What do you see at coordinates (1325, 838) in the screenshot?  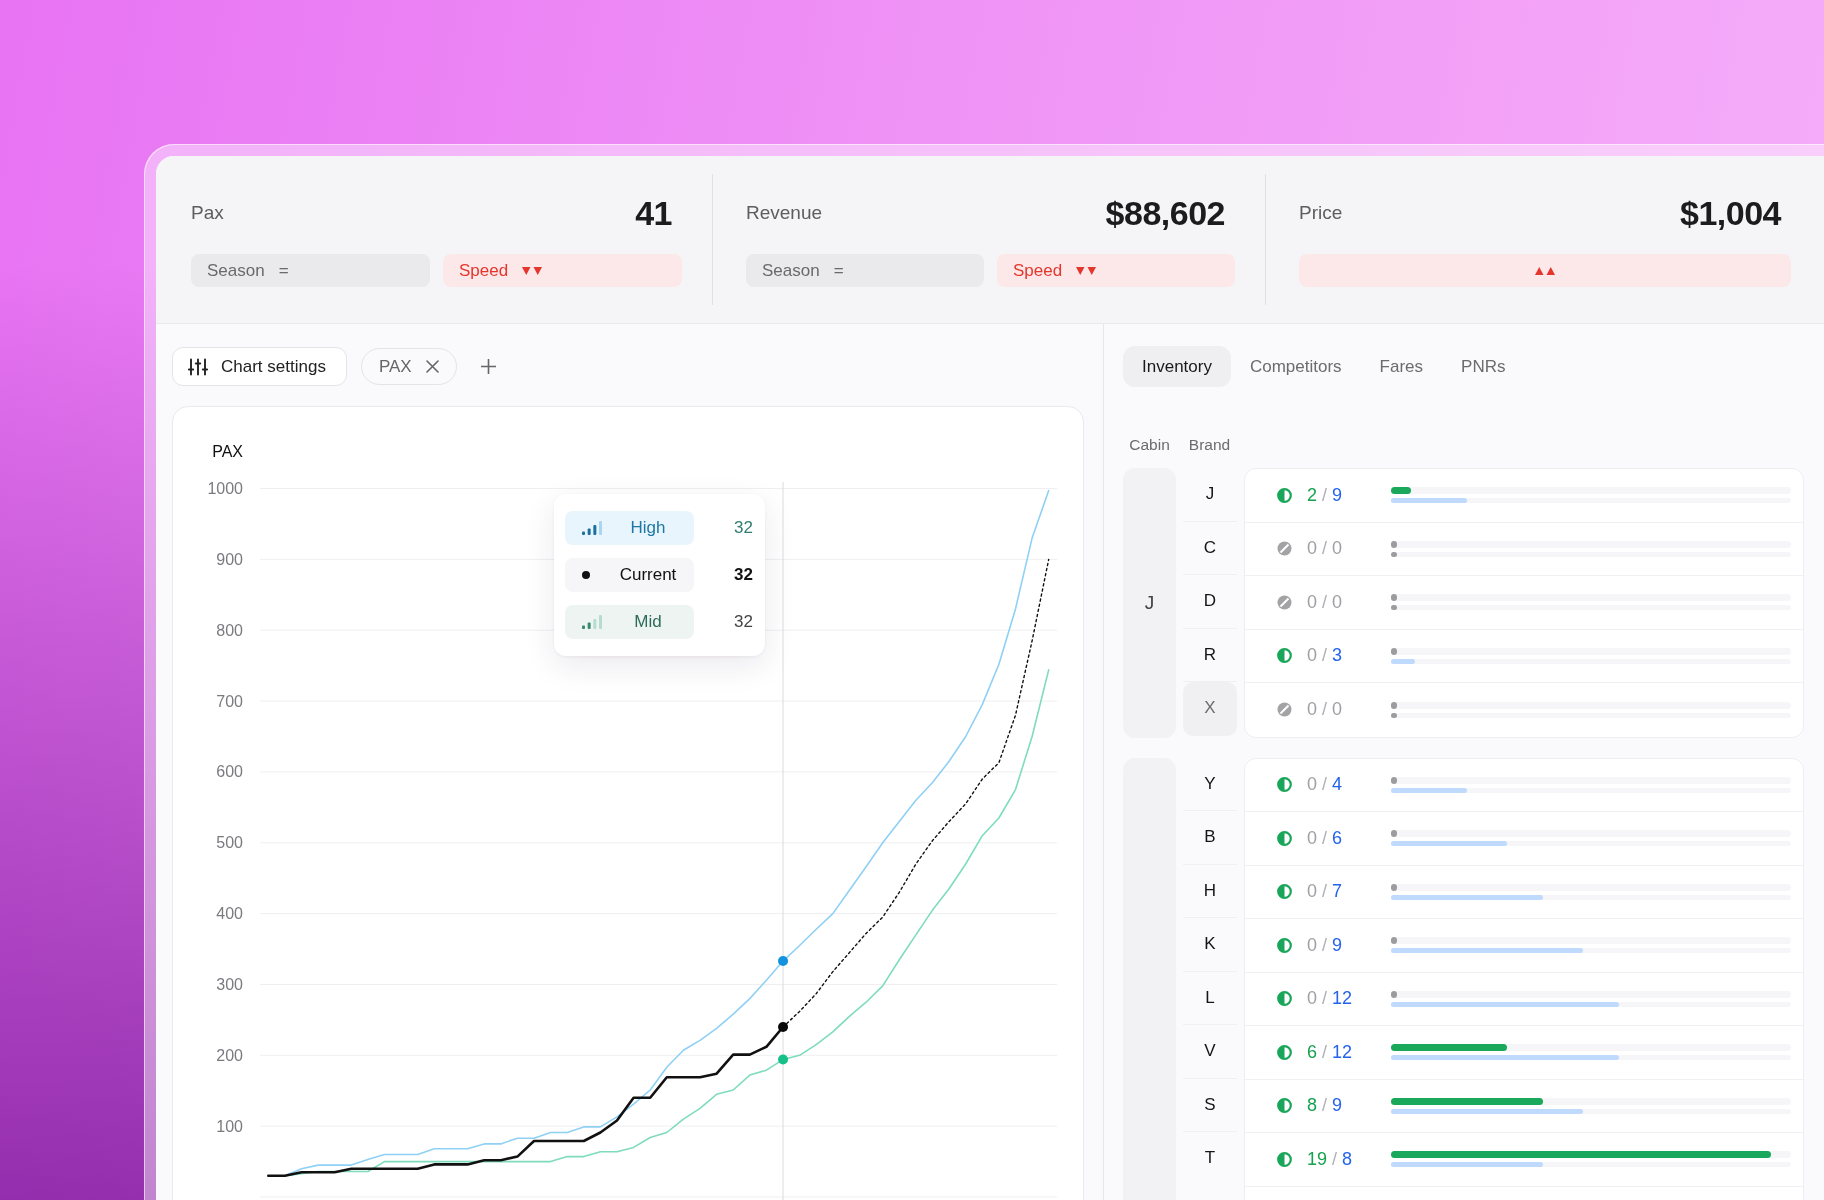 I see `seat-count: 0 / 6` at bounding box center [1325, 838].